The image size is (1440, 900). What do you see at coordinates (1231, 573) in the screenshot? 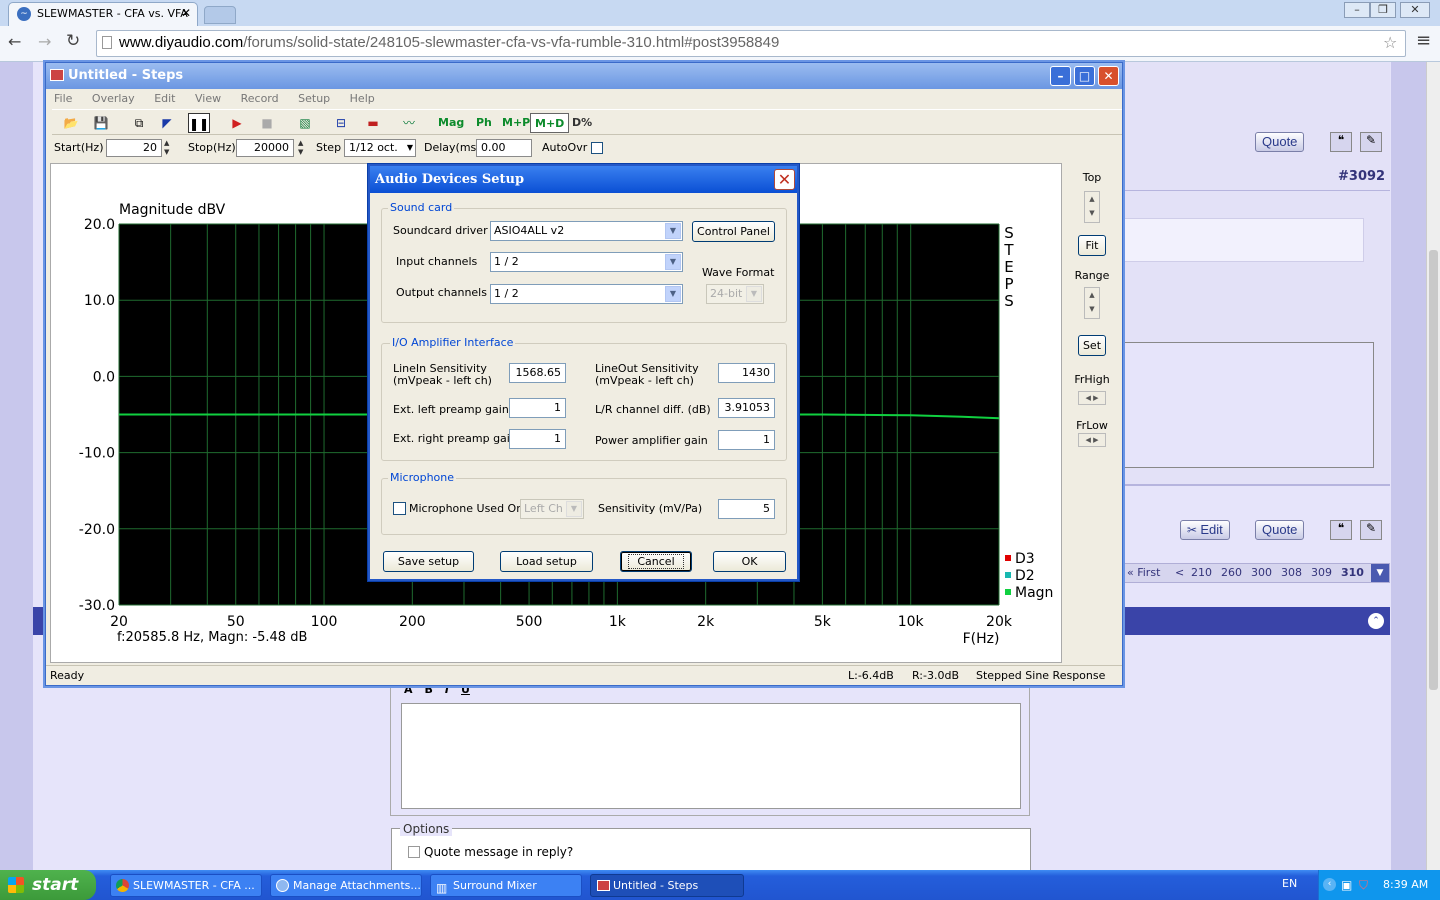
I see `page-260: 260` at bounding box center [1231, 573].